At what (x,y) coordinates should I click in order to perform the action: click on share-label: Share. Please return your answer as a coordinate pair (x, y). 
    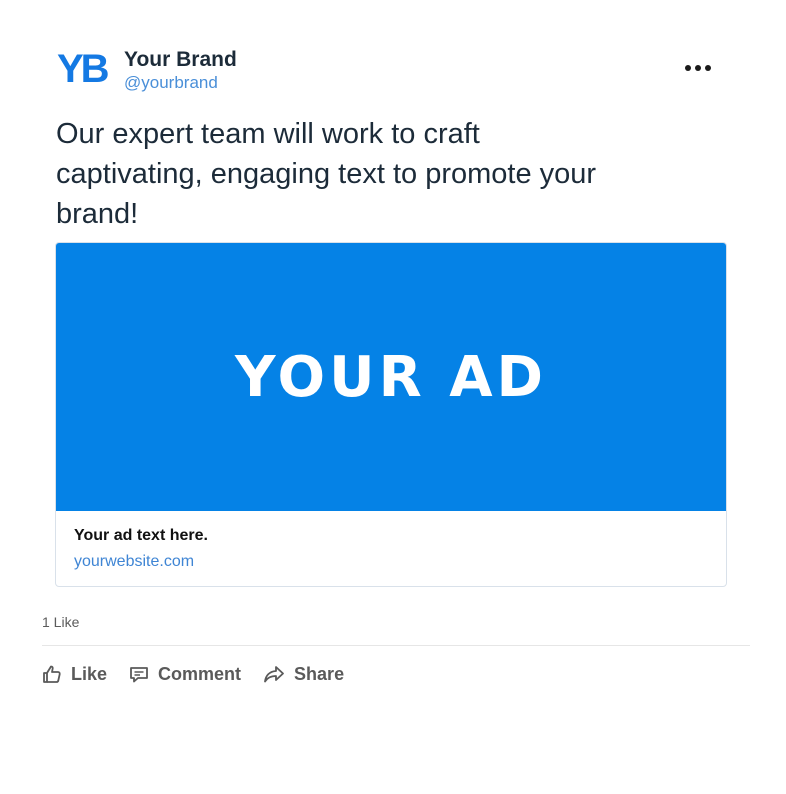
    Looking at the image, I should click on (319, 673).